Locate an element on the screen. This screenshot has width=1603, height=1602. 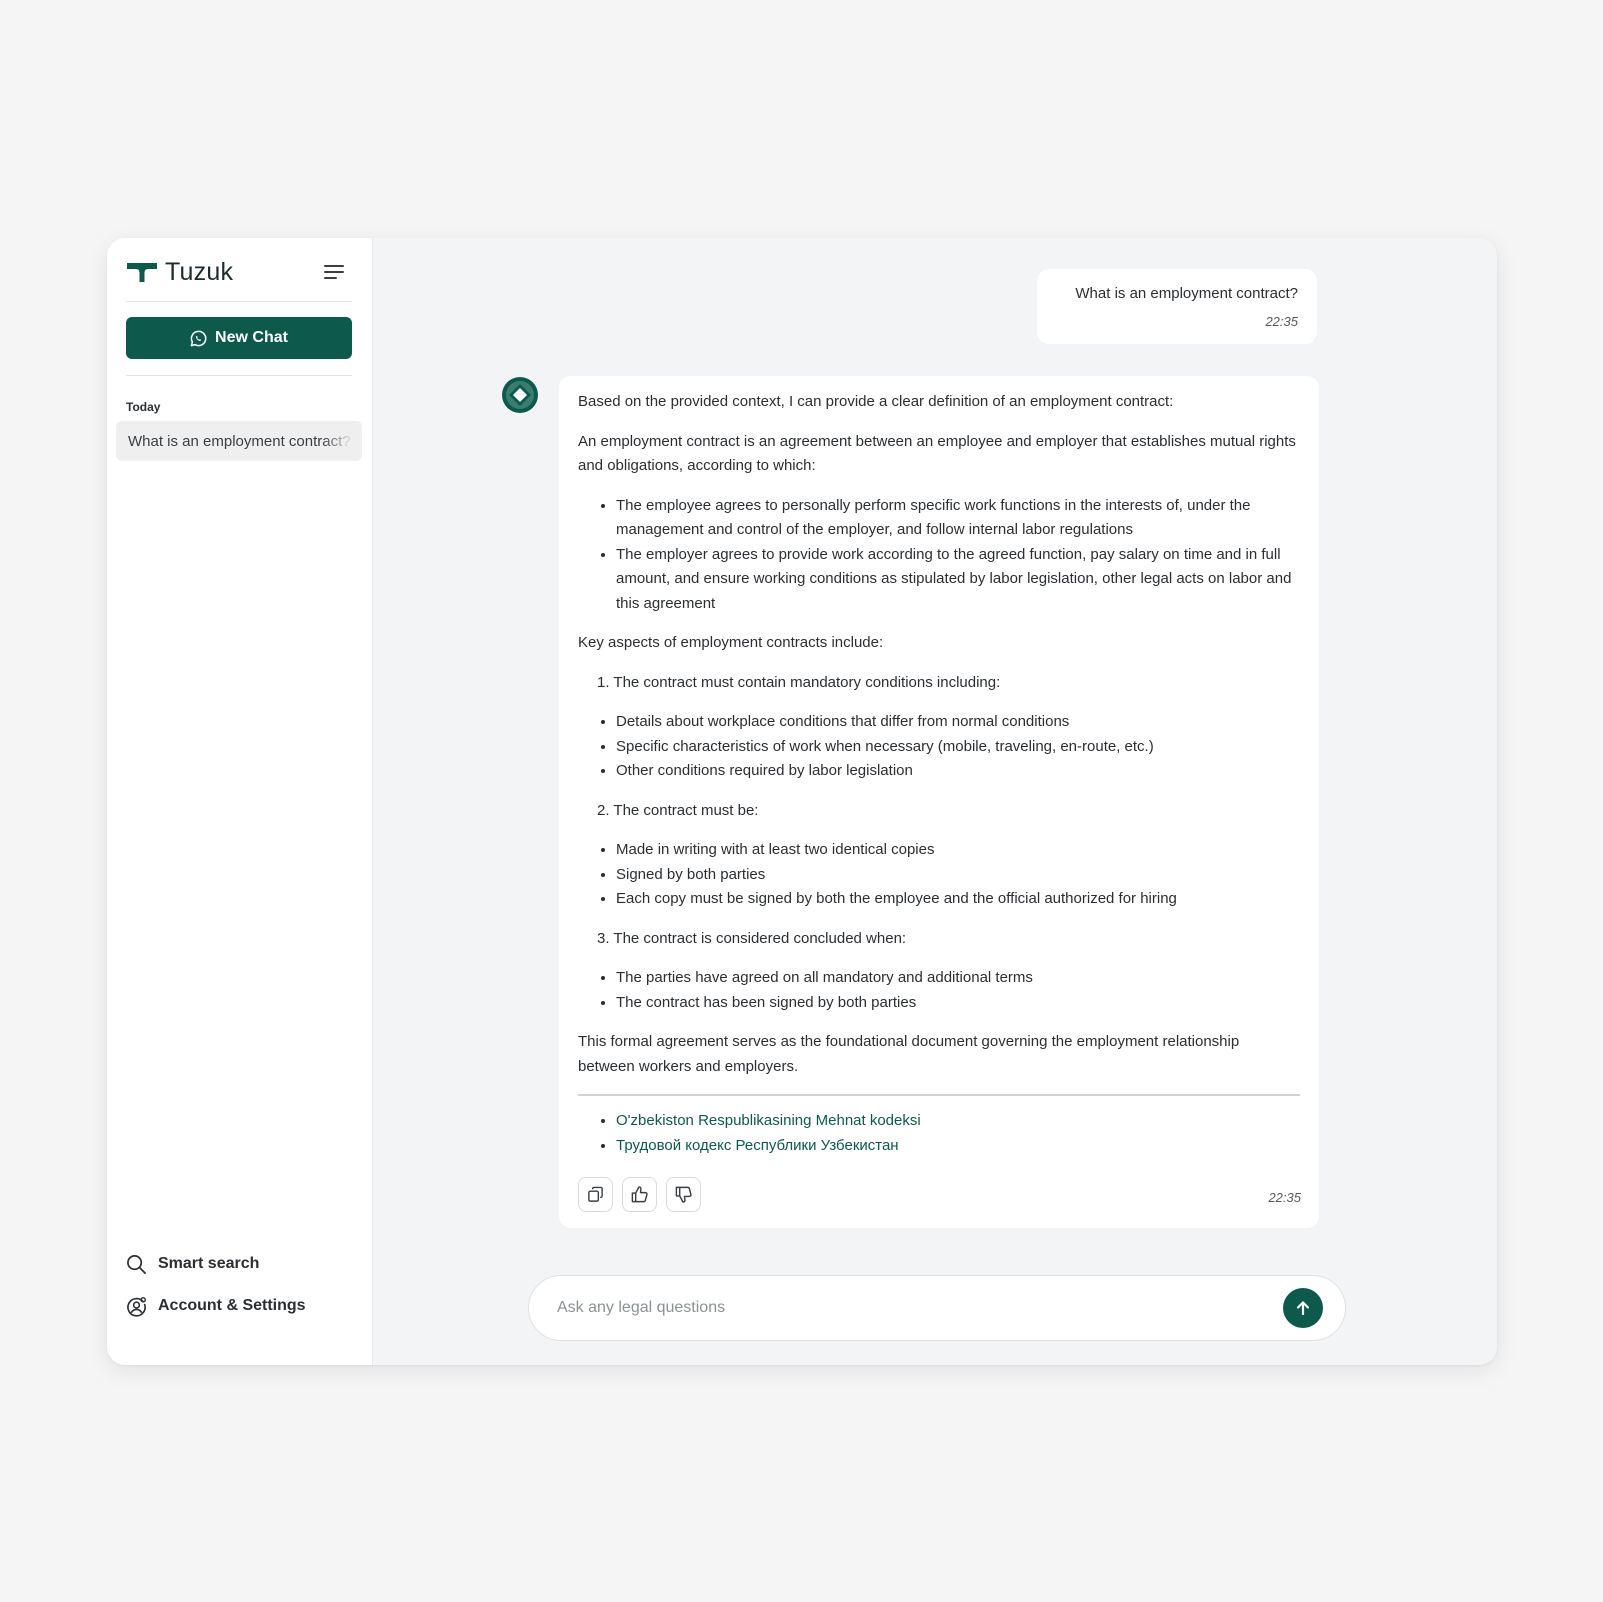
dislike-button is located at coordinates (683, 1194).